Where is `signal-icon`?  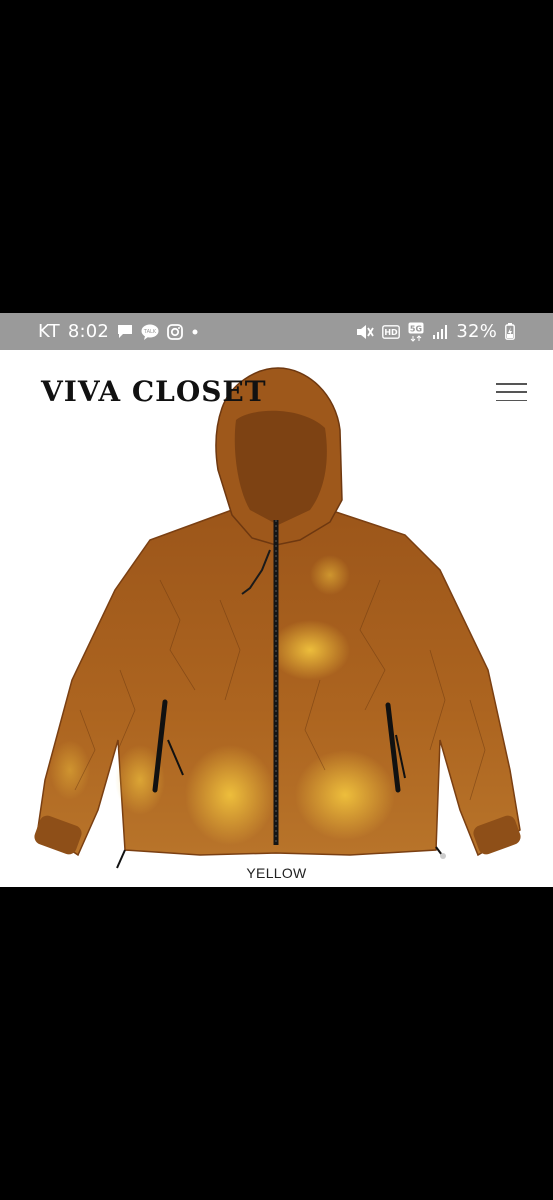 signal-icon is located at coordinates (440, 332).